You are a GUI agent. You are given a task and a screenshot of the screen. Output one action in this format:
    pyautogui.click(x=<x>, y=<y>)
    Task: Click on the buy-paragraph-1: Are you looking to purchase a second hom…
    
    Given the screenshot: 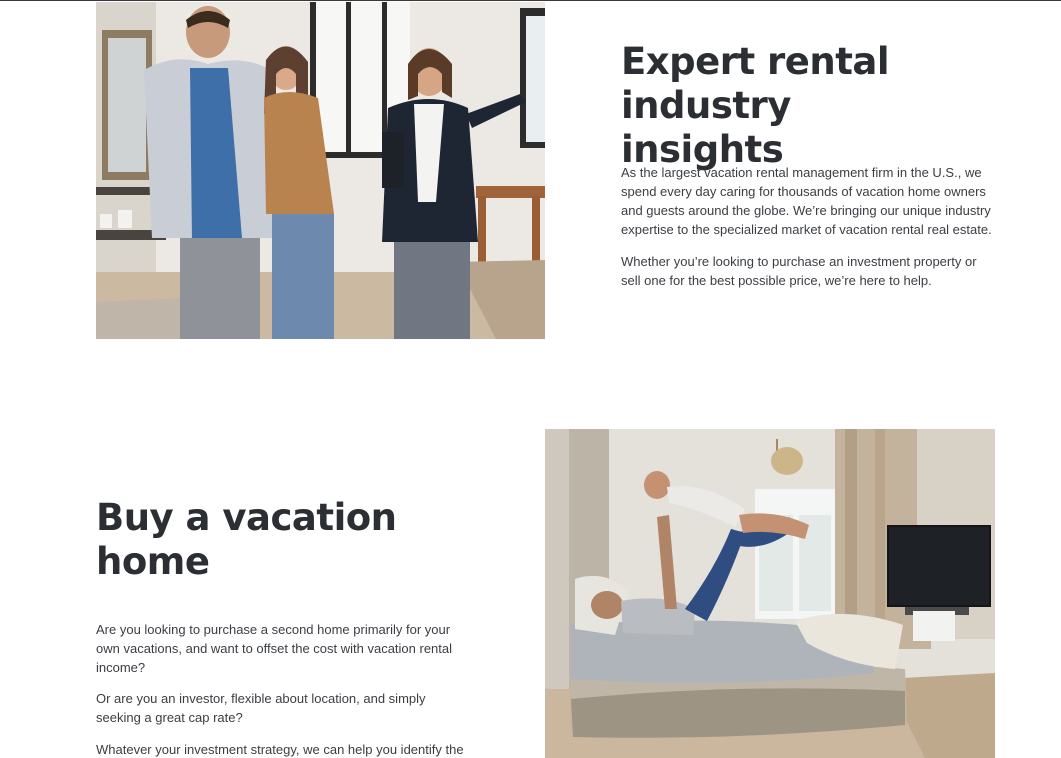 What is the action you would take?
    pyautogui.click(x=274, y=648)
    